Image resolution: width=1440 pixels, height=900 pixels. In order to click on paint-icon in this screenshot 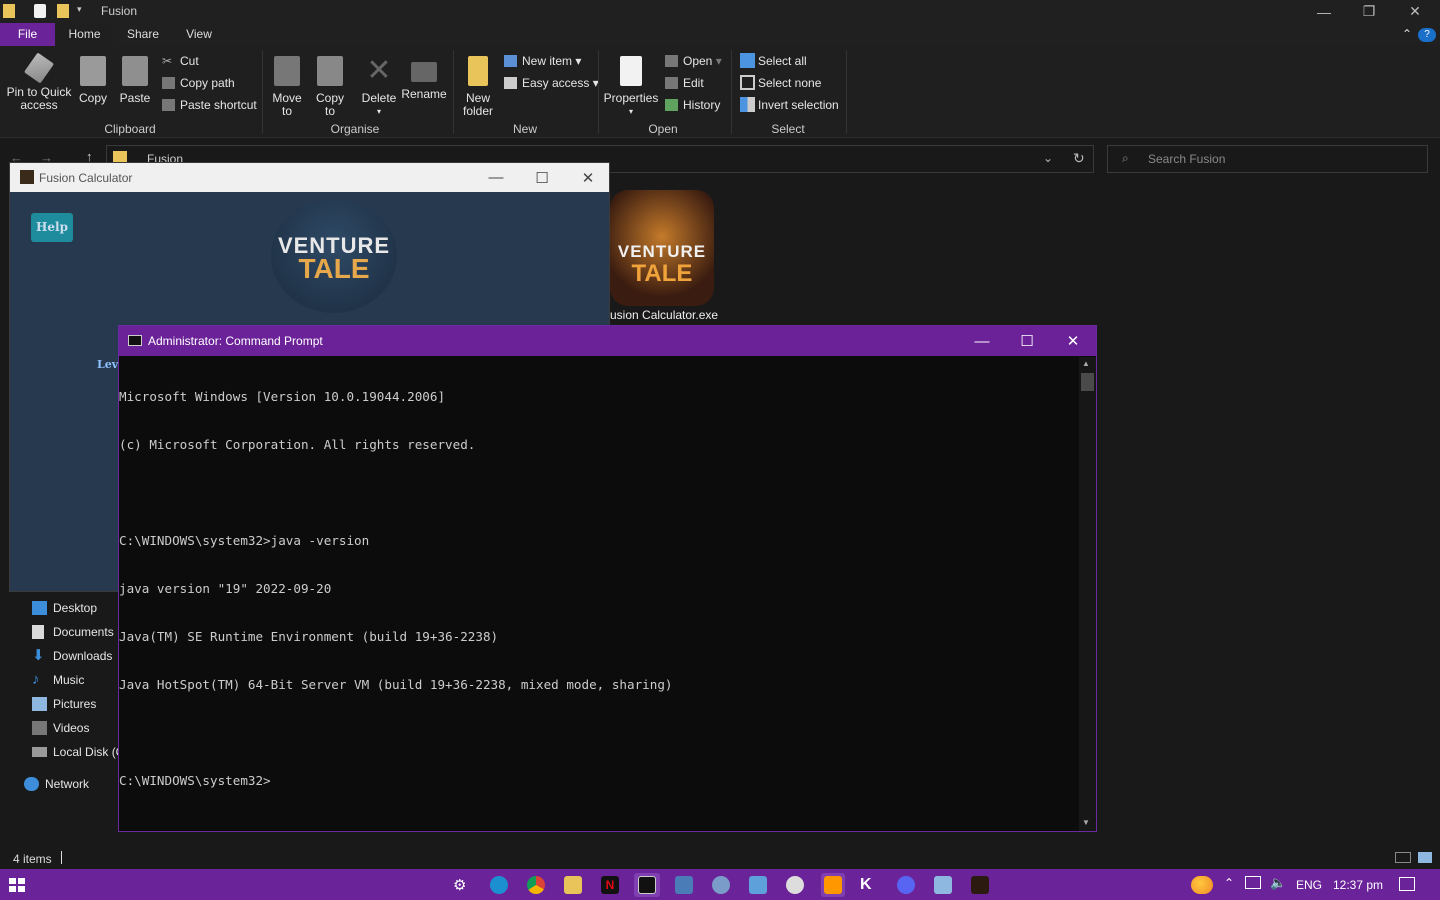, I will do `click(721, 885)`.